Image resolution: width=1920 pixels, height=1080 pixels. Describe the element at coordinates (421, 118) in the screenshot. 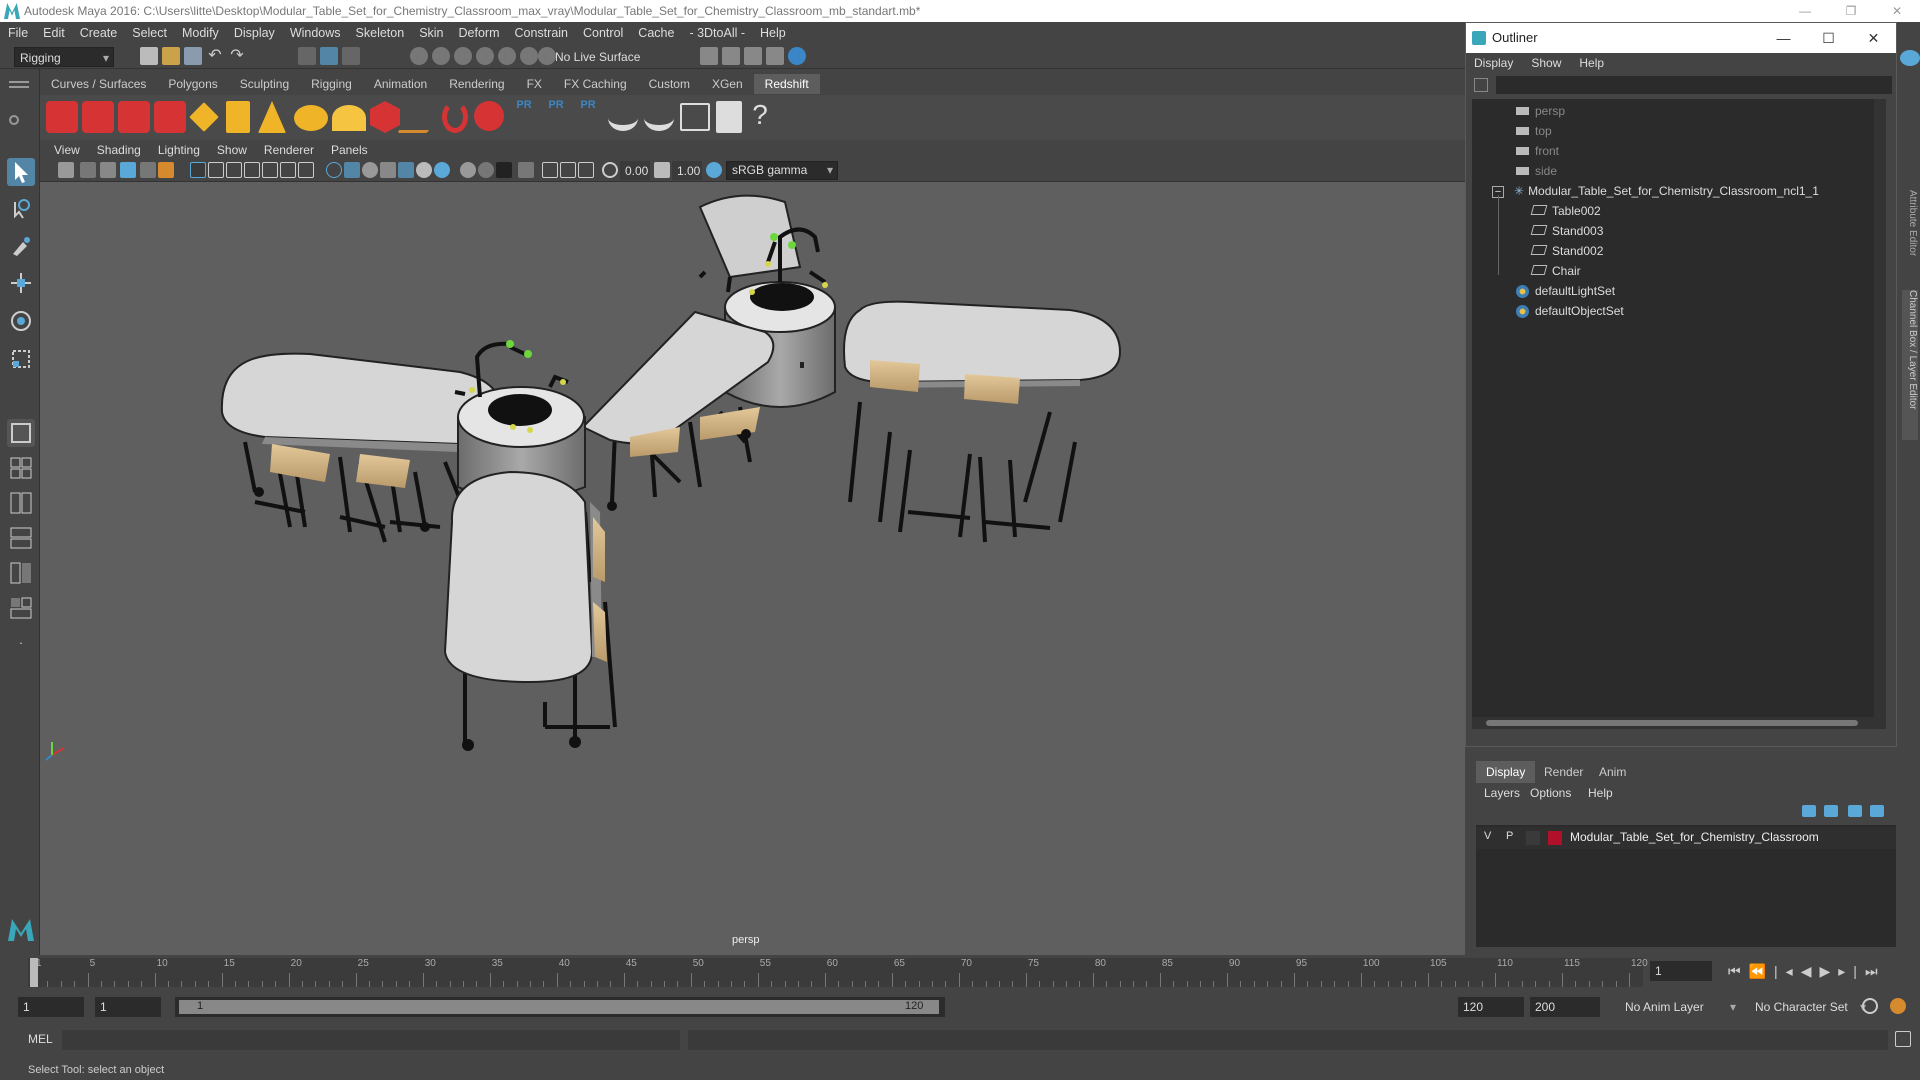

I see `redshift-hair-icon` at that location.